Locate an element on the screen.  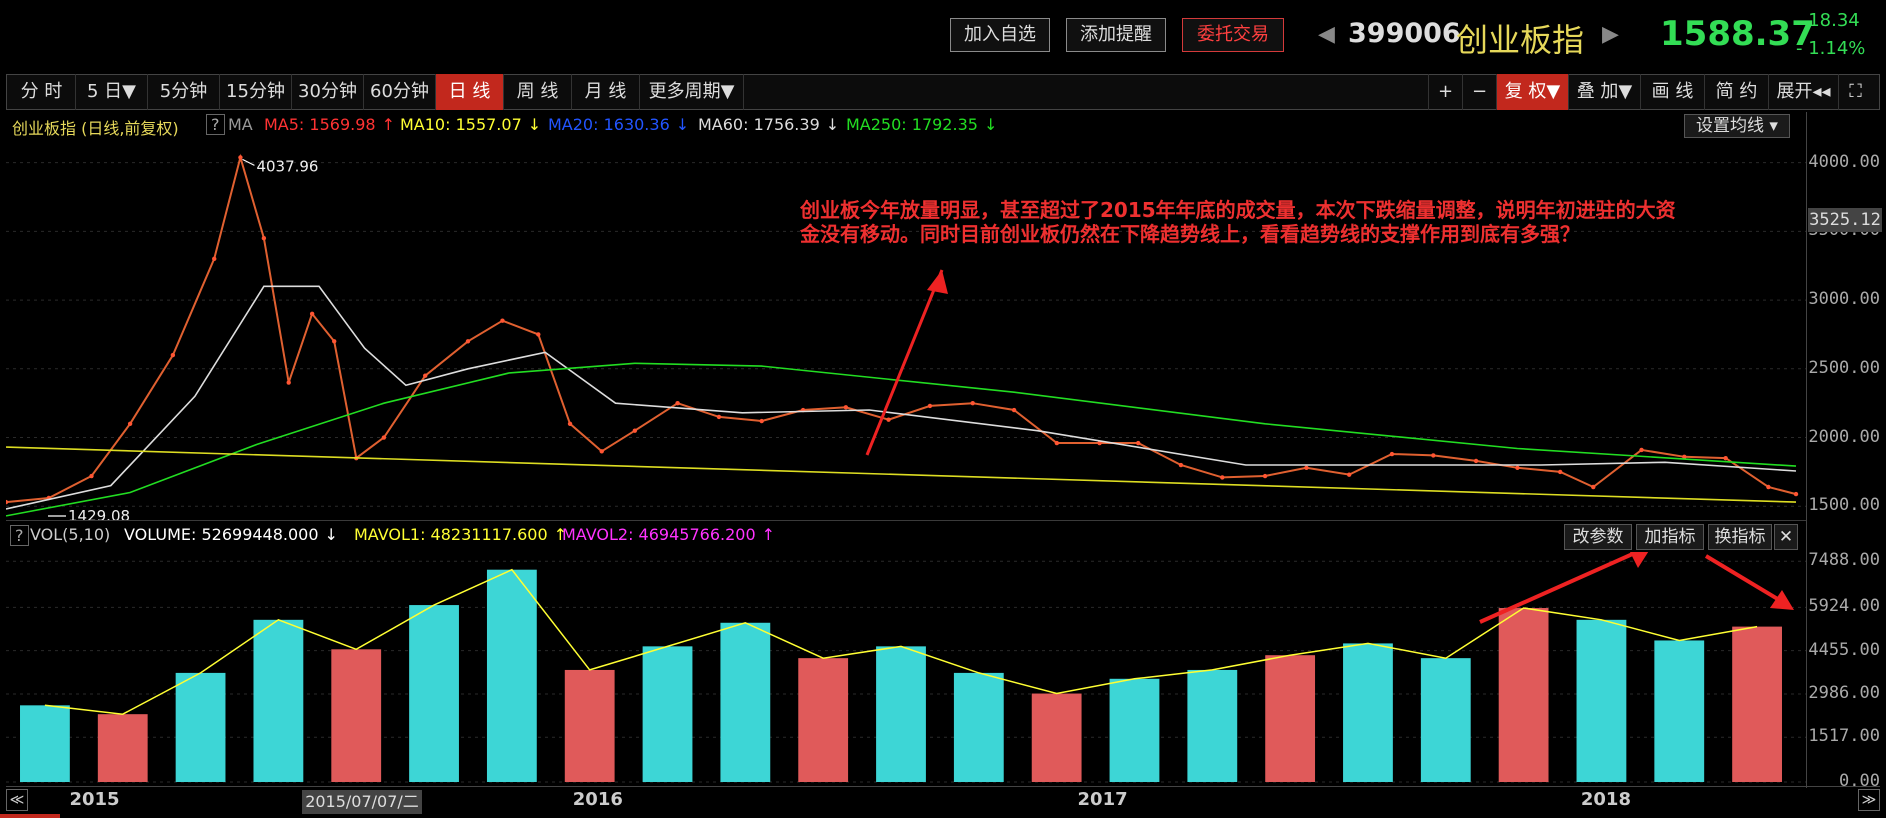
chart-tool-1: − is located at coordinates (1479, 92).